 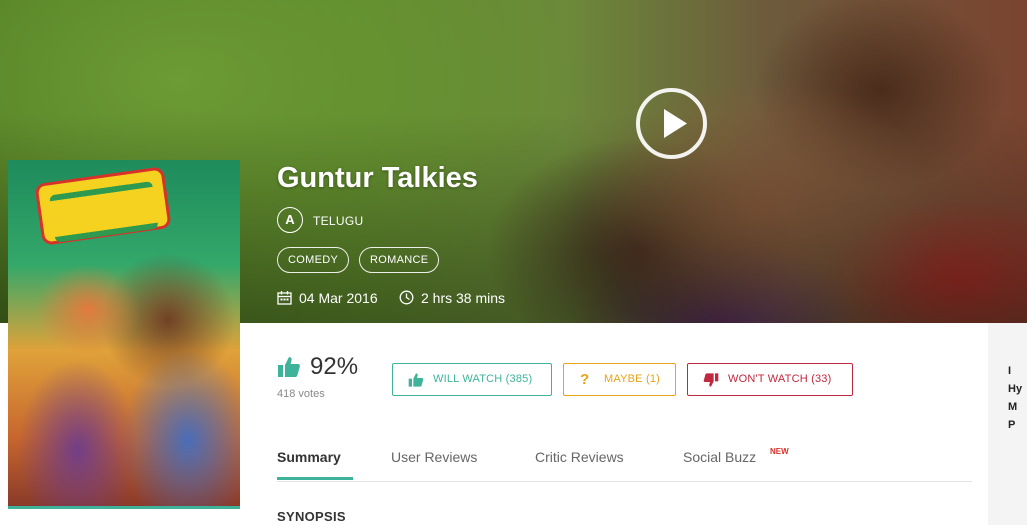 What do you see at coordinates (334, 366) in the screenshot?
I see `rating-percent: 92%` at bounding box center [334, 366].